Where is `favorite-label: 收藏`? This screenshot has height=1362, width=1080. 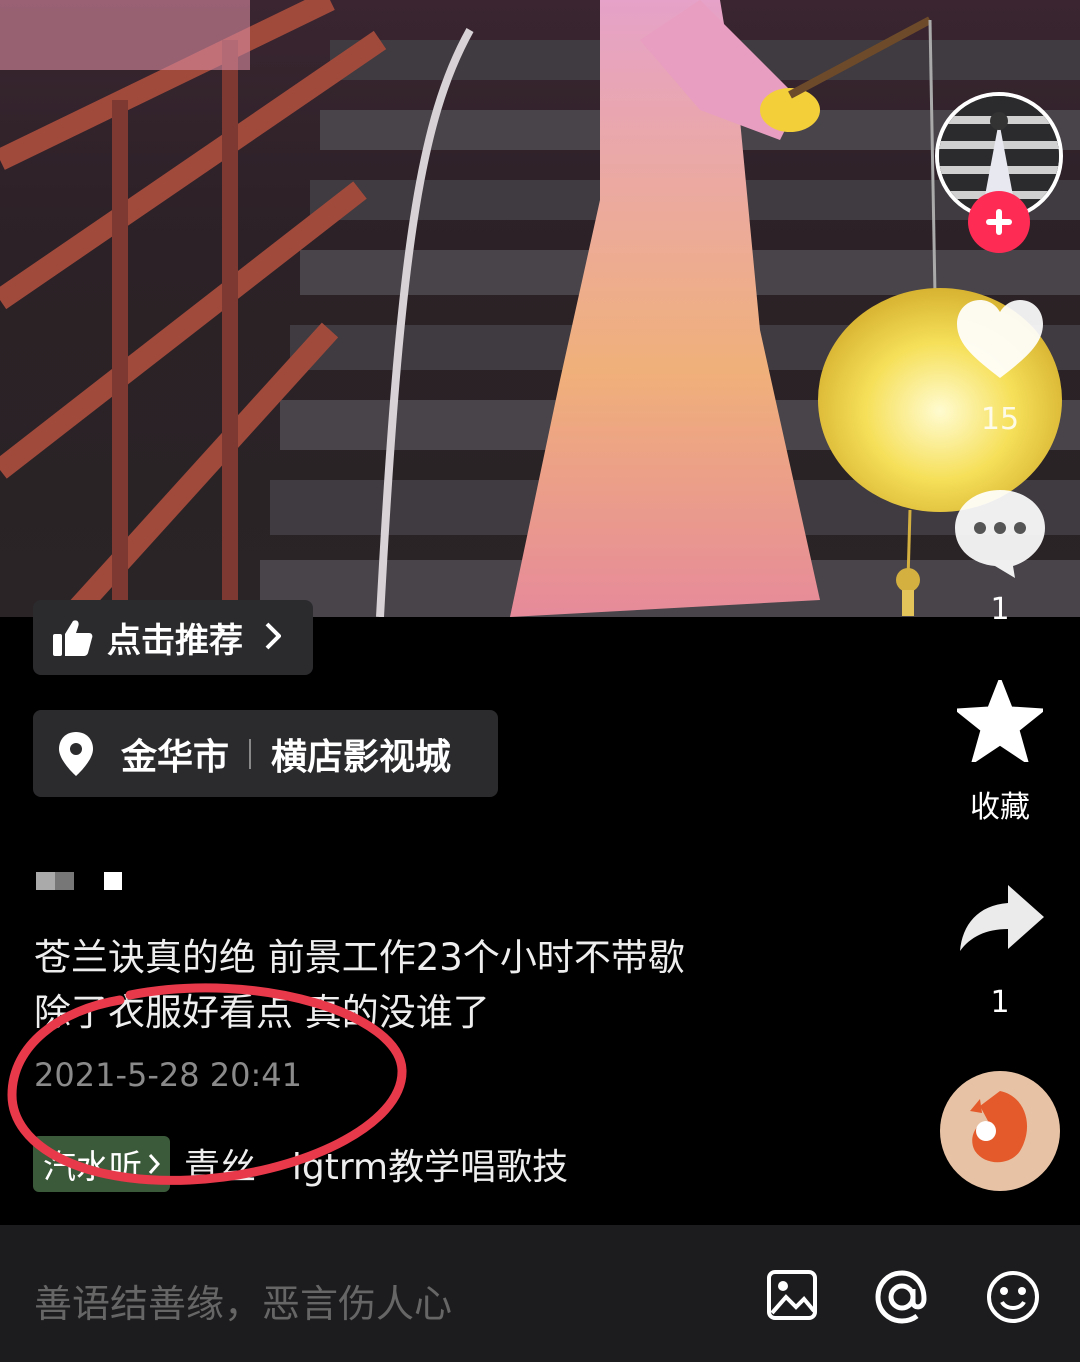 favorite-label: 收藏 is located at coordinates (1000, 807).